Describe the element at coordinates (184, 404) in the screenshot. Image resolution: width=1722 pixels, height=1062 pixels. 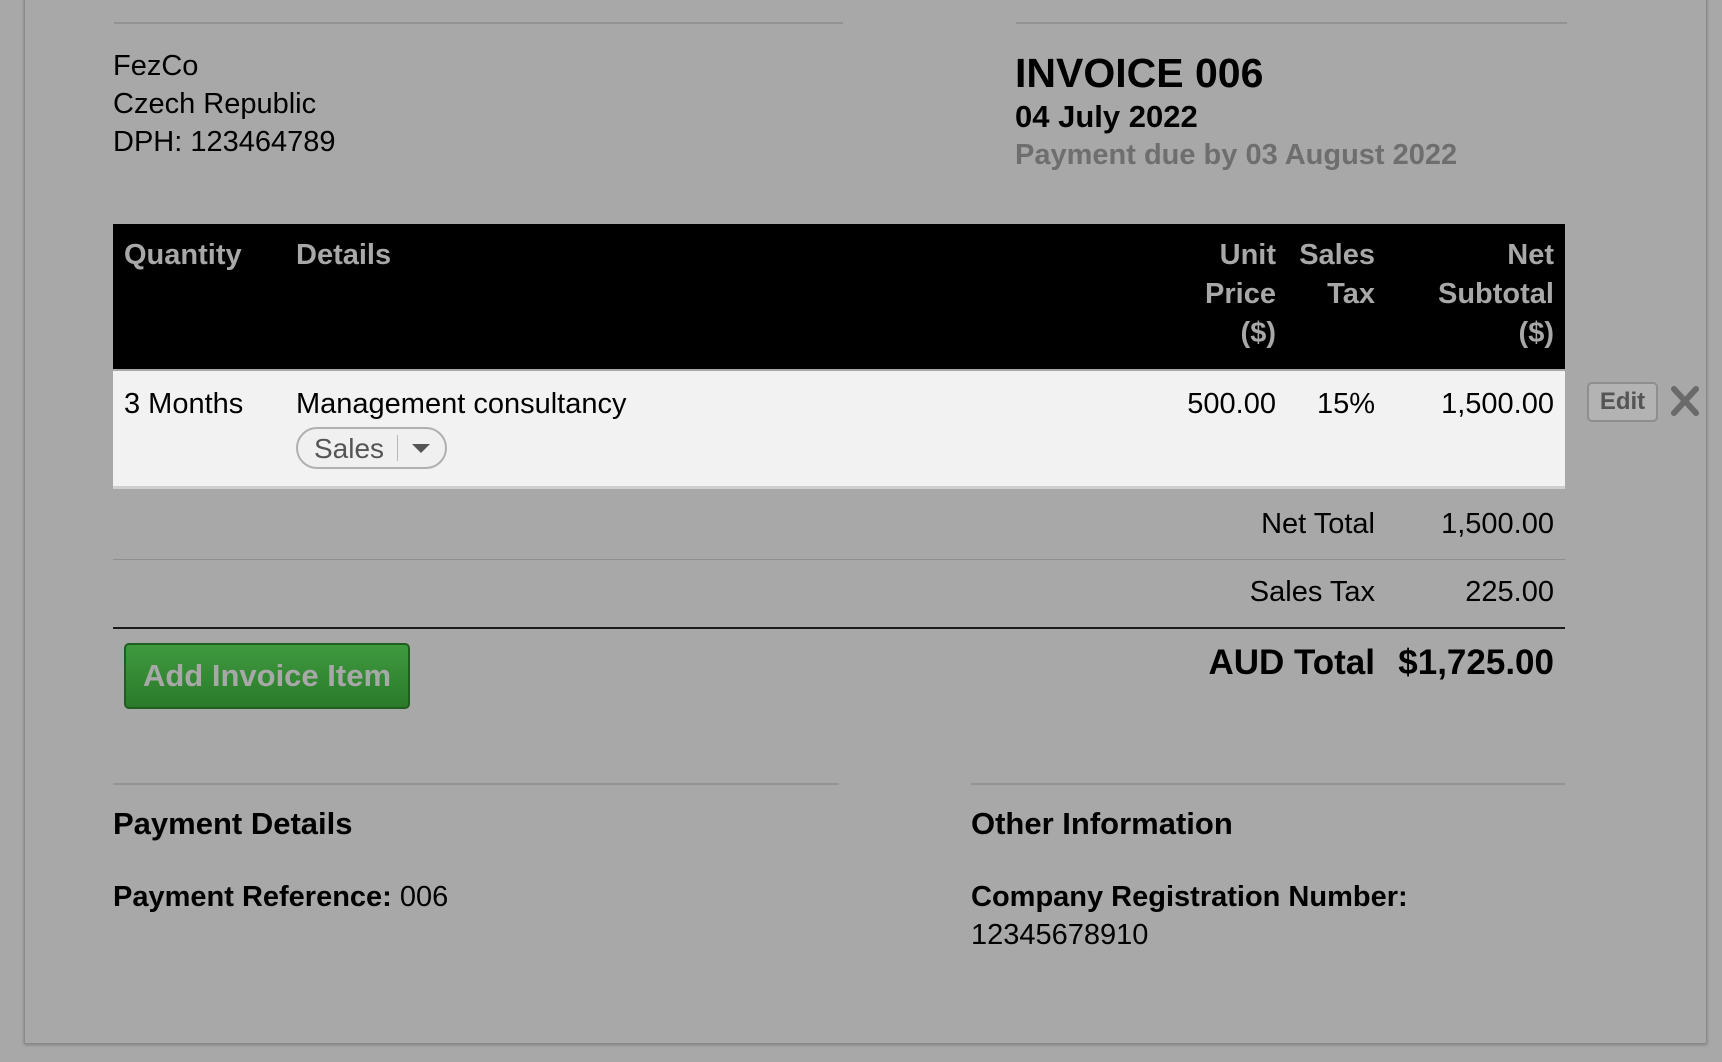
I see `row-quantity: 3 Months` at that location.